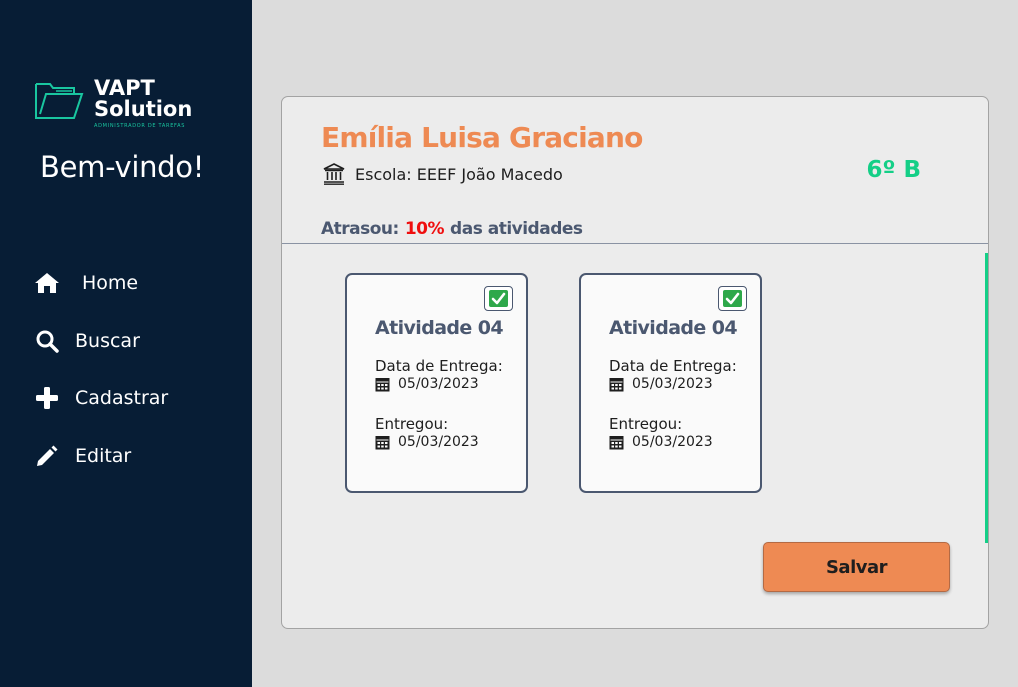 This screenshot has width=1018, height=687. I want to click on sidebar-item-label: Home, so click(110, 283).